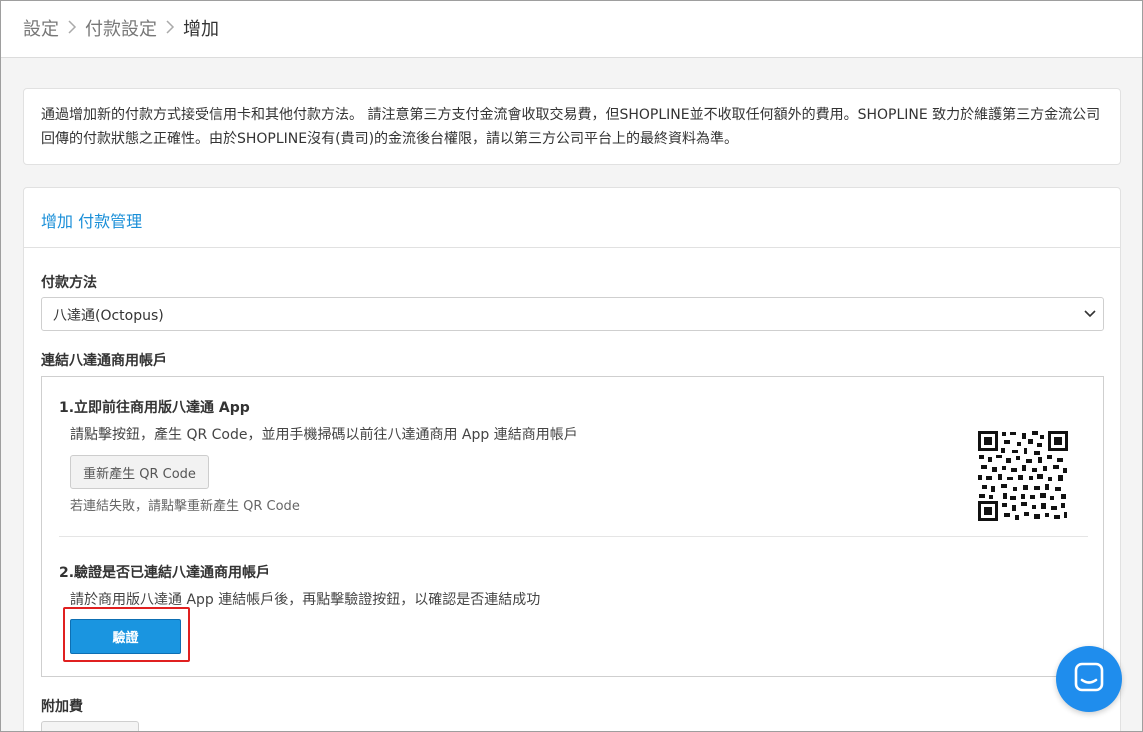 This screenshot has height=732, width=1143. Describe the element at coordinates (108, 316) in the screenshot. I see `payment-method-value: 八達通(Octopus)` at that location.